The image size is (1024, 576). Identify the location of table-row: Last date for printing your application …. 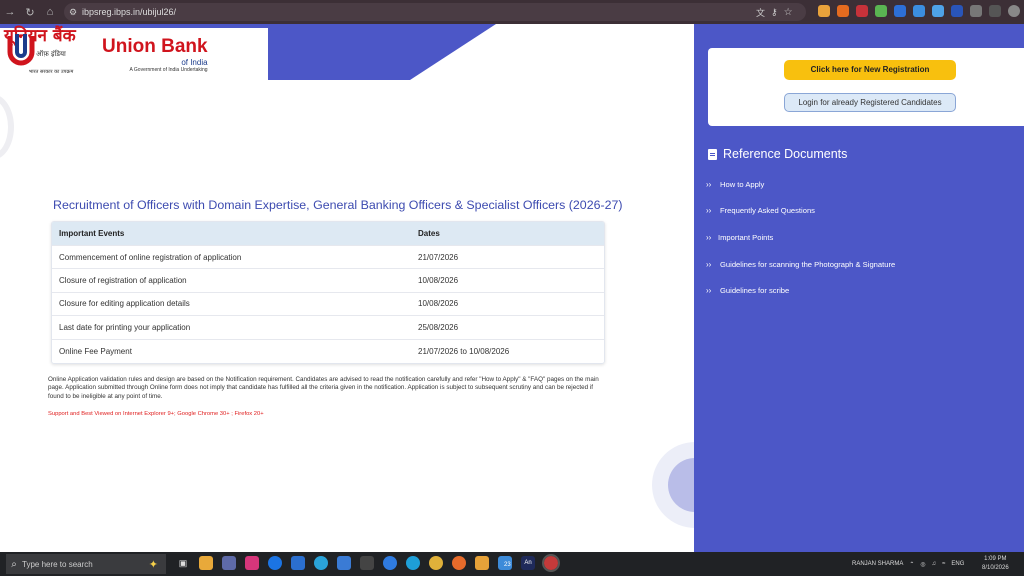
(328, 328).